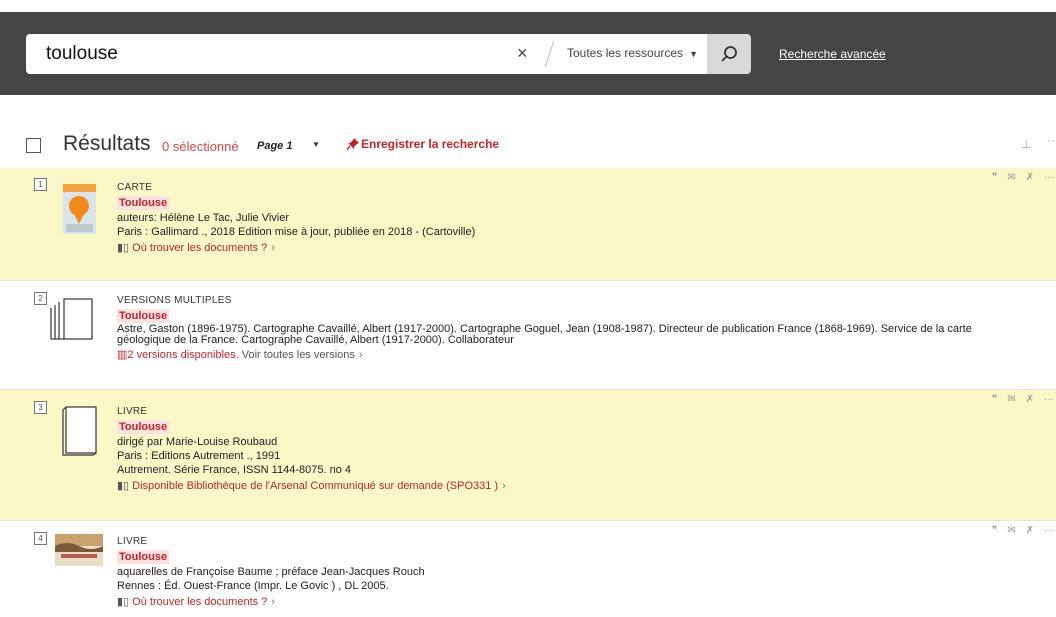 The width and height of the screenshot is (1056, 617). Describe the element at coordinates (135, 187) in the screenshot. I see `record-type: CARTE` at that location.